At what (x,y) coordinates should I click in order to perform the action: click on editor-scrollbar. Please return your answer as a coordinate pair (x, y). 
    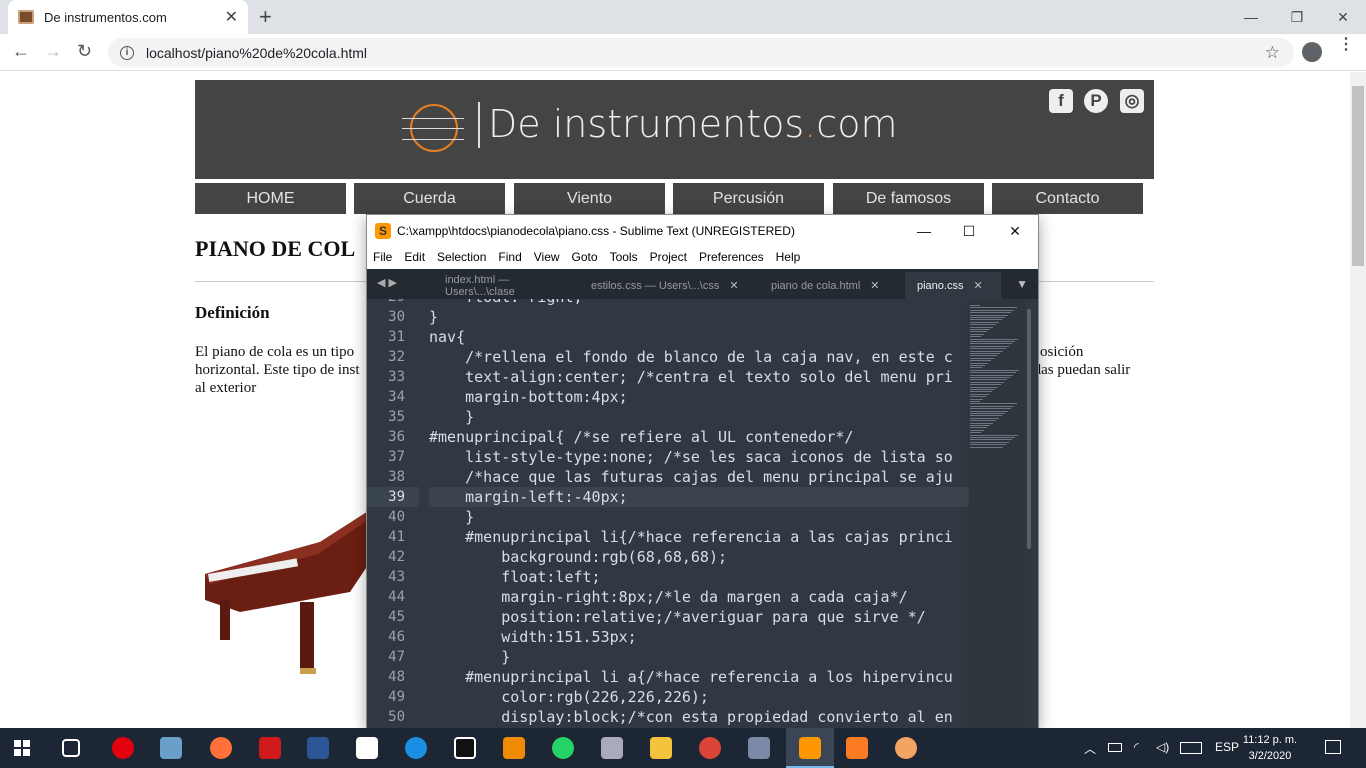
    Looking at the image, I should click on (1029, 429).